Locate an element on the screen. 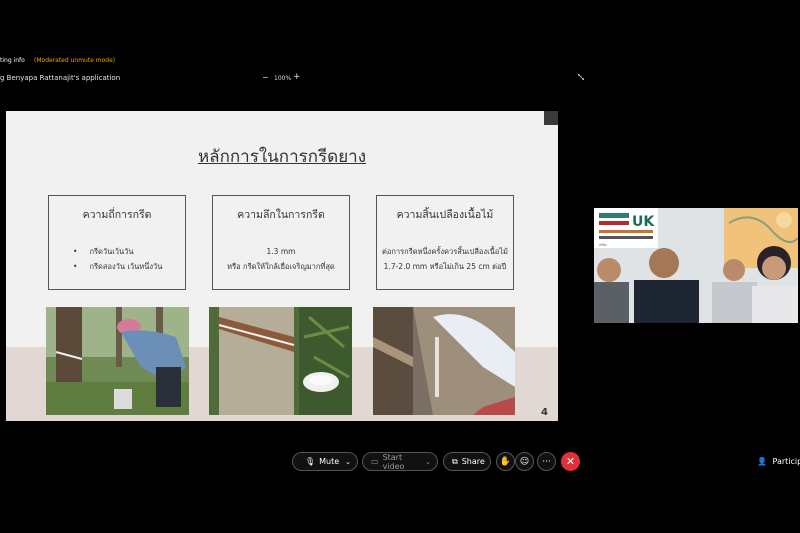 This screenshot has height=533, width=800. frequency-heading: ความถี่การกรีด is located at coordinates (117, 215).